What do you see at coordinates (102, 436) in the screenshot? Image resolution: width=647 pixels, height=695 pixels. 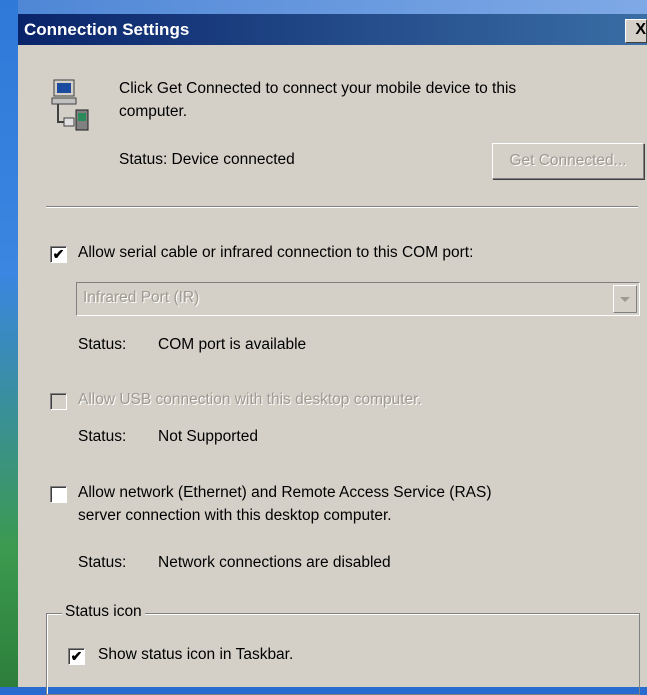 I see `usb-status-label: Status:` at bounding box center [102, 436].